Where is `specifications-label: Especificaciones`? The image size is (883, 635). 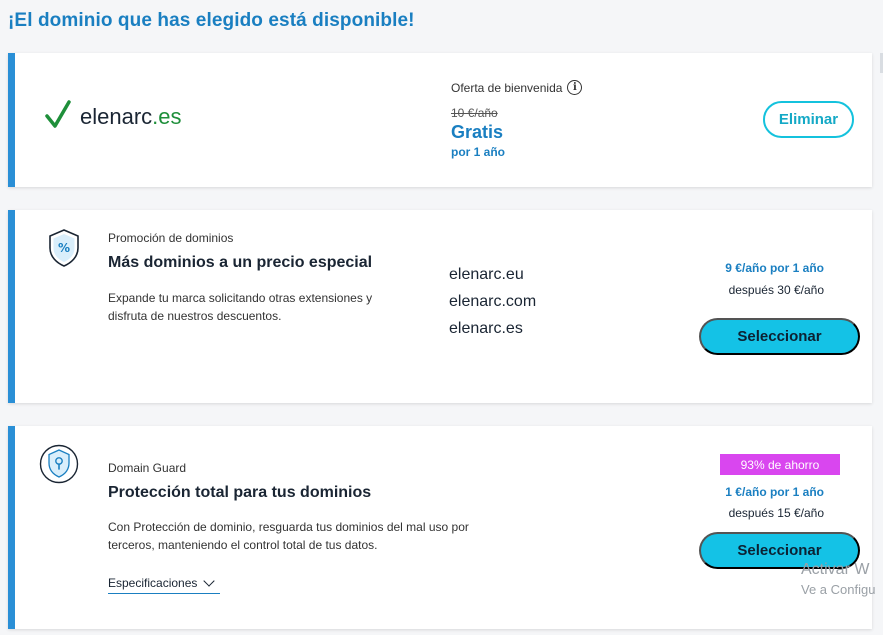
specifications-label: Especificaciones is located at coordinates (153, 583).